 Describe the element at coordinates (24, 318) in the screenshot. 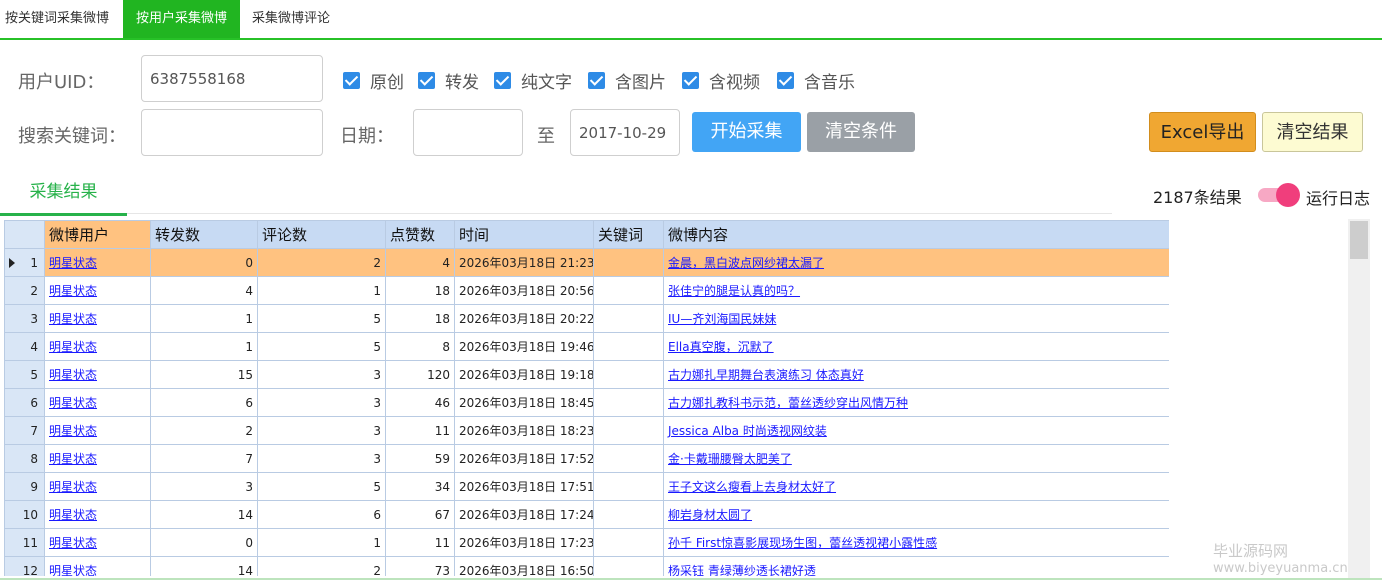

I see `row-header: 3` at that location.